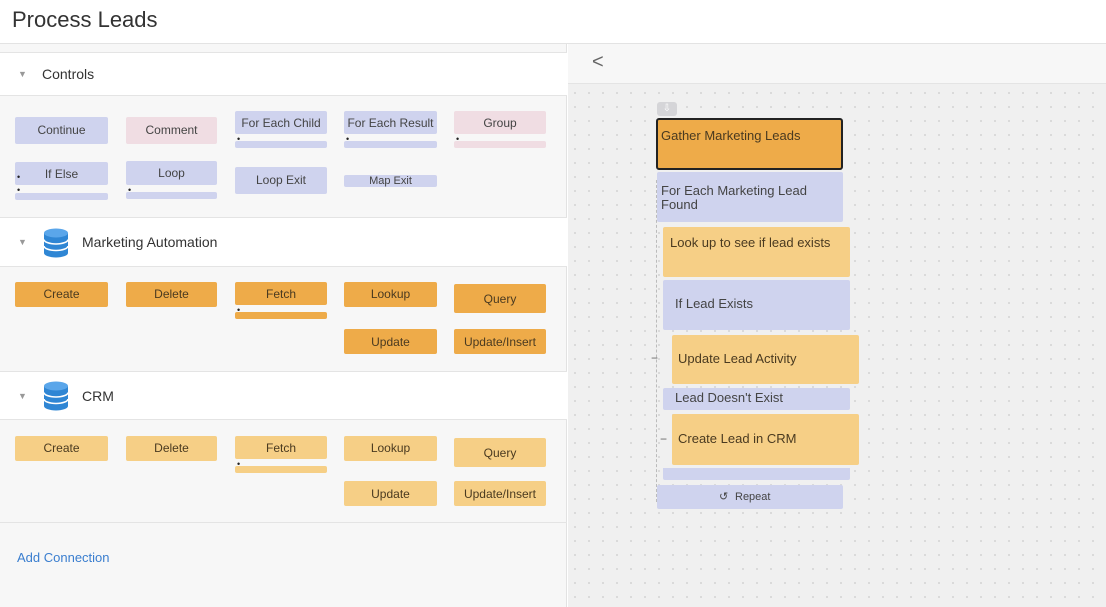 This screenshot has width=1106, height=607. Describe the element at coordinates (750, 242) in the screenshot. I see `flow-block-label: Look up to see if lead exists` at that location.